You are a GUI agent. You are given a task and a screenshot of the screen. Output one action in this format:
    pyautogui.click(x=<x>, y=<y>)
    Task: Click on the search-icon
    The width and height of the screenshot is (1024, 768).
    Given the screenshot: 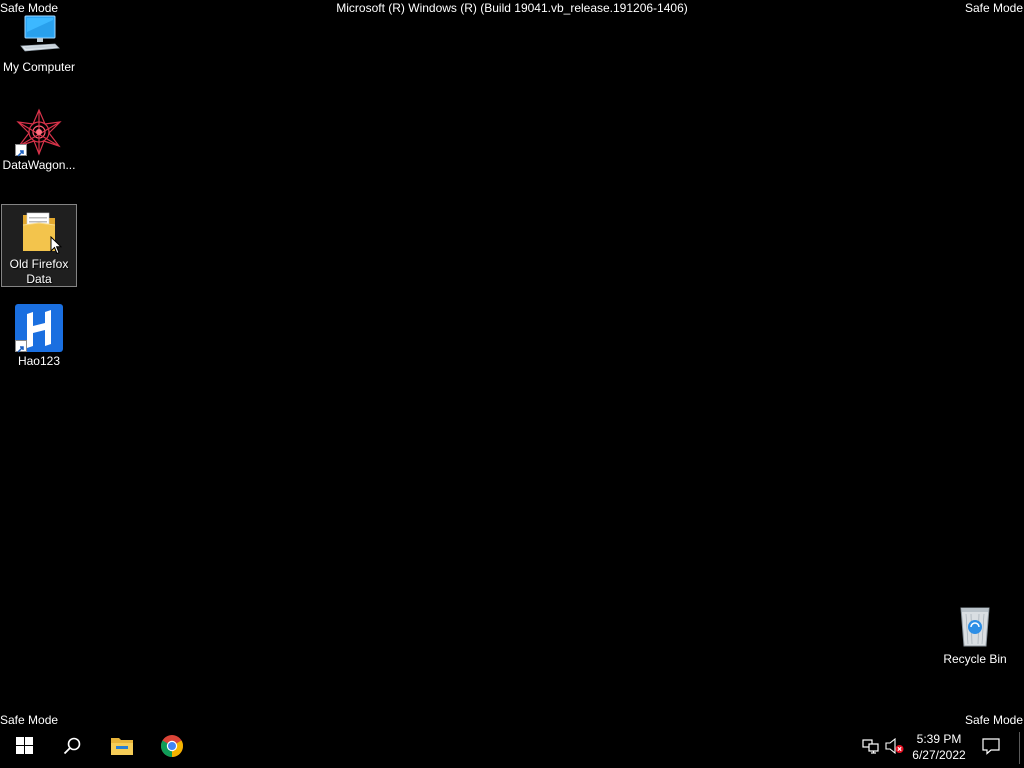 What is the action you would take?
    pyautogui.click(x=72, y=748)
    